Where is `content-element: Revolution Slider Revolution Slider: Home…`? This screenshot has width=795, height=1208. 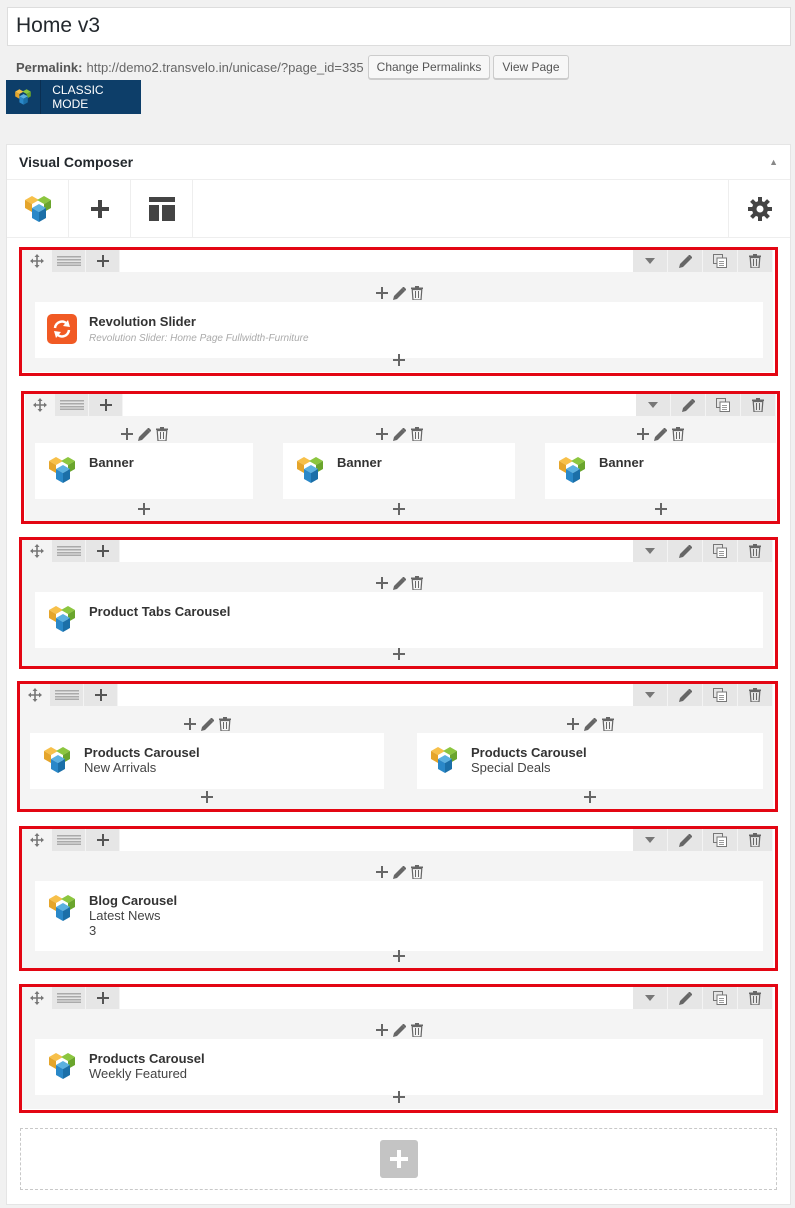 content-element: Revolution Slider Revolution Slider: Home… is located at coordinates (399, 330).